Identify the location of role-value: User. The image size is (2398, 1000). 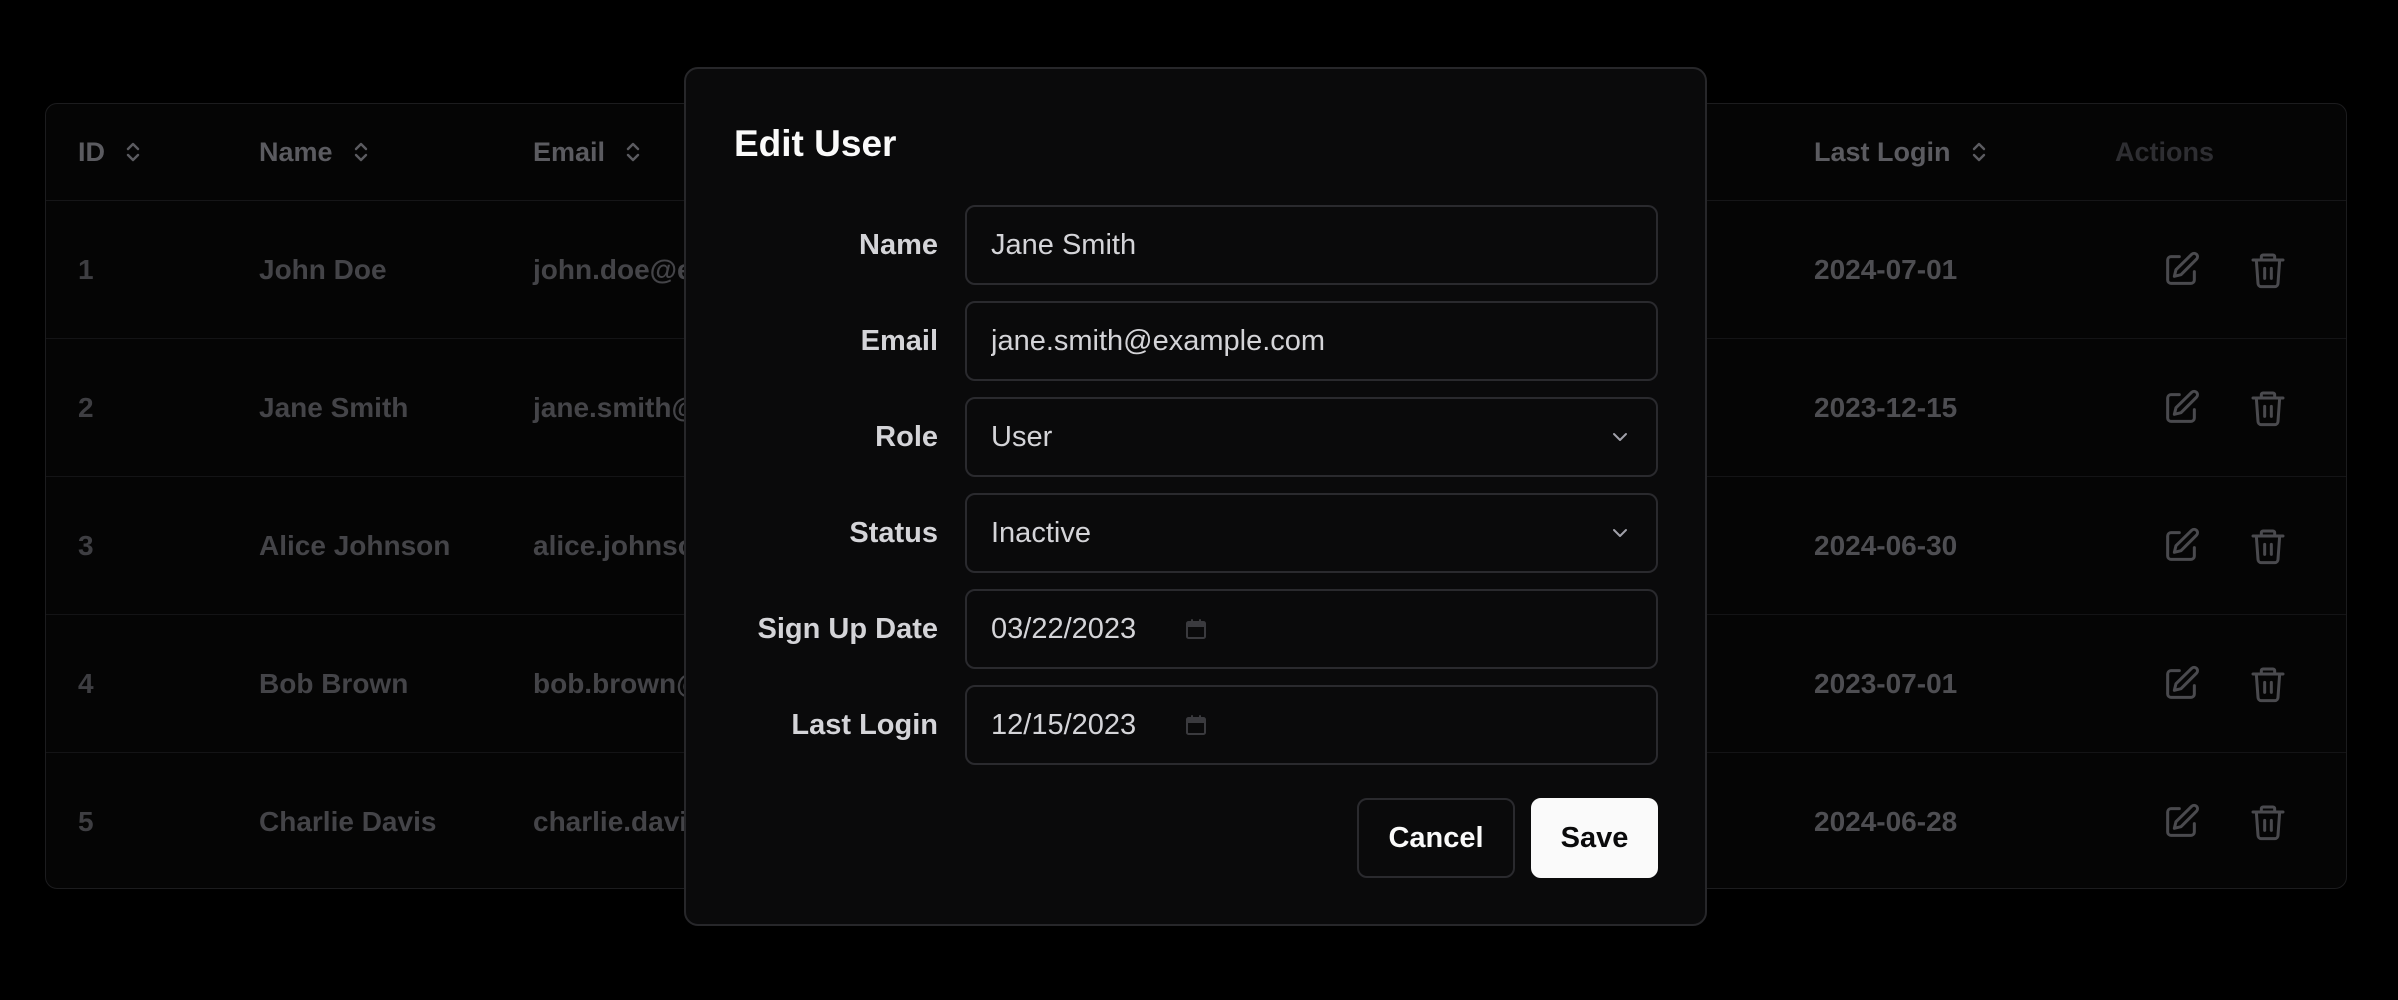
(1022, 436).